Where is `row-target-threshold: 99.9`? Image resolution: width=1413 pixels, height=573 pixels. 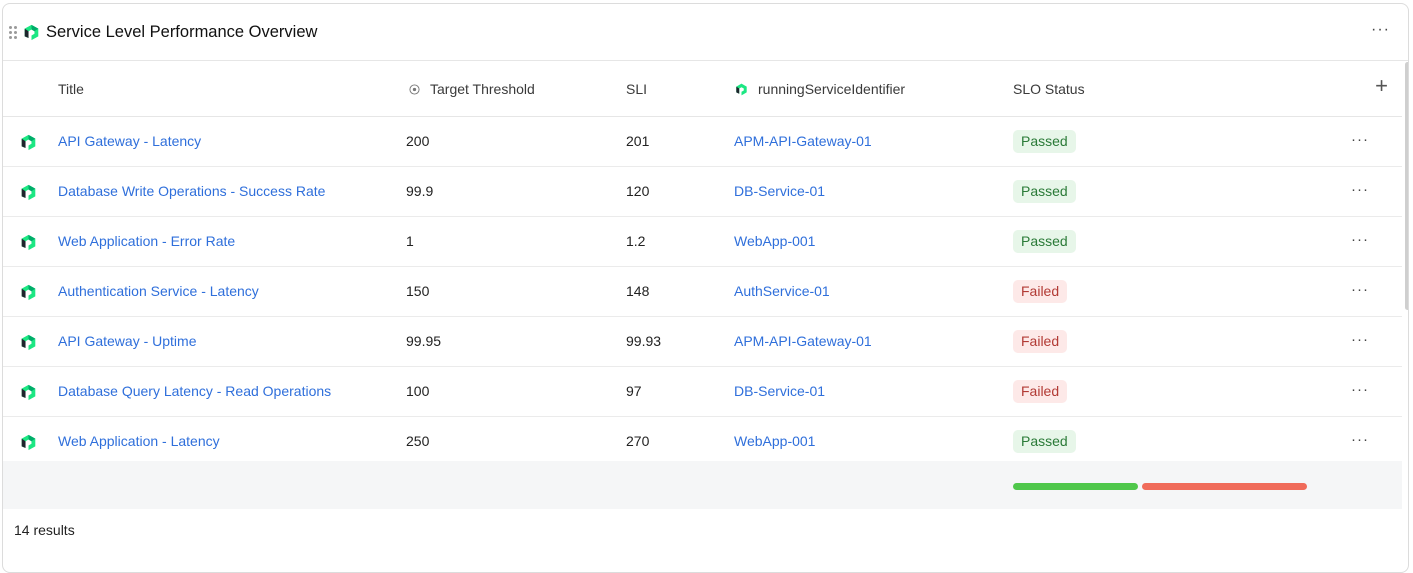 row-target-threshold: 99.9 is located at coordinates (420, 191).